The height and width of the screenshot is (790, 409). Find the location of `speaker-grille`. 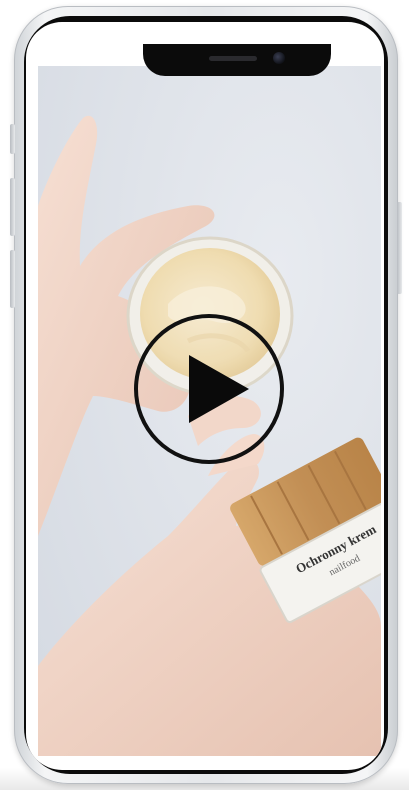

speaker-grille is located at coordinates (233, 58).